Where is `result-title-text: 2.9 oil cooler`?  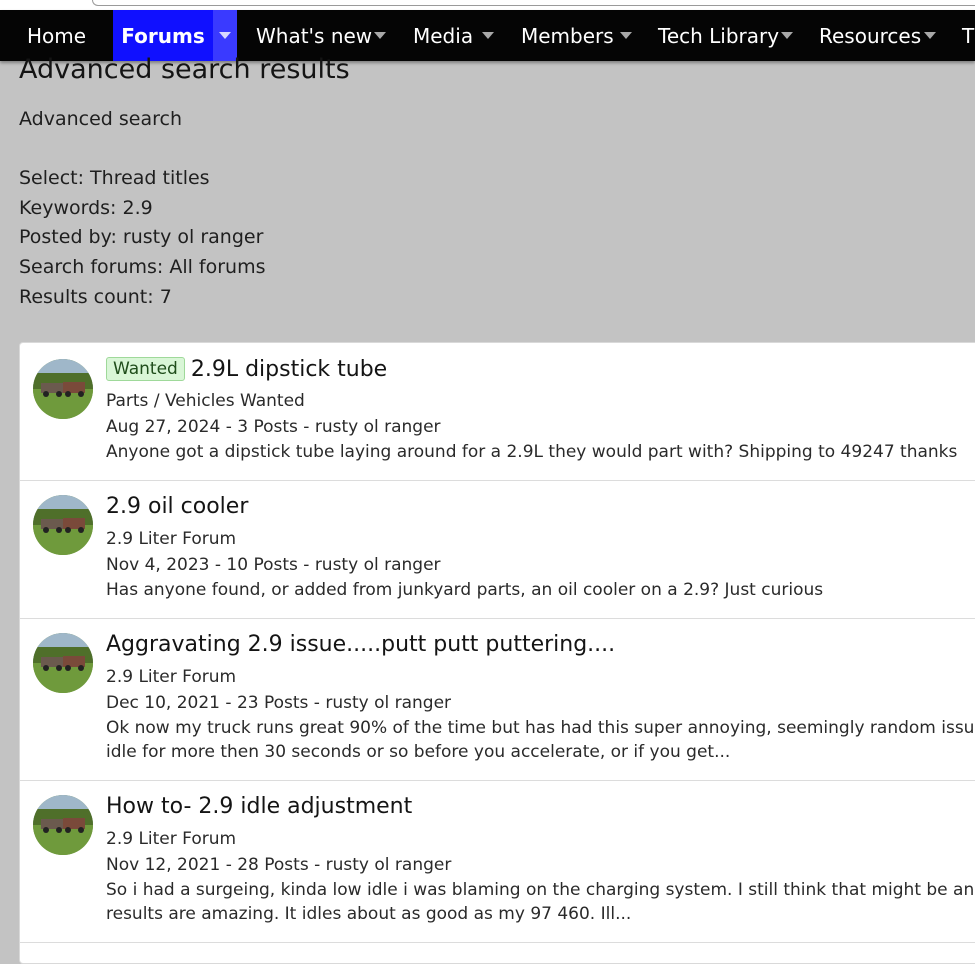
result-title-text: 2.9 oil cooler is located at coordinates (177, 506).